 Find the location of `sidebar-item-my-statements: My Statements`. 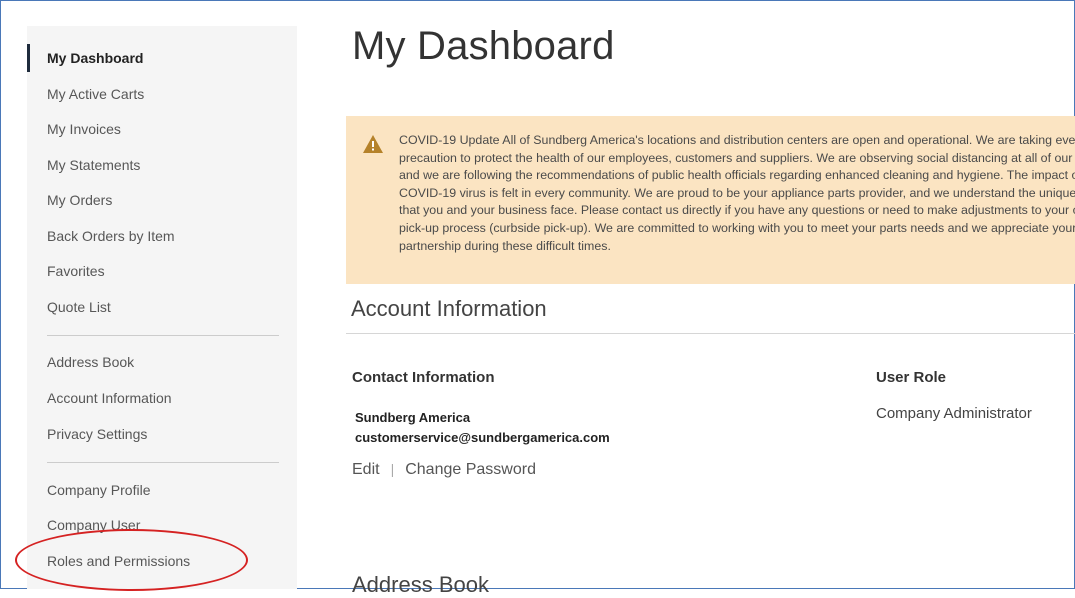

sidebar-item-my-statements: My Statements is located at coordinates (93, 165).